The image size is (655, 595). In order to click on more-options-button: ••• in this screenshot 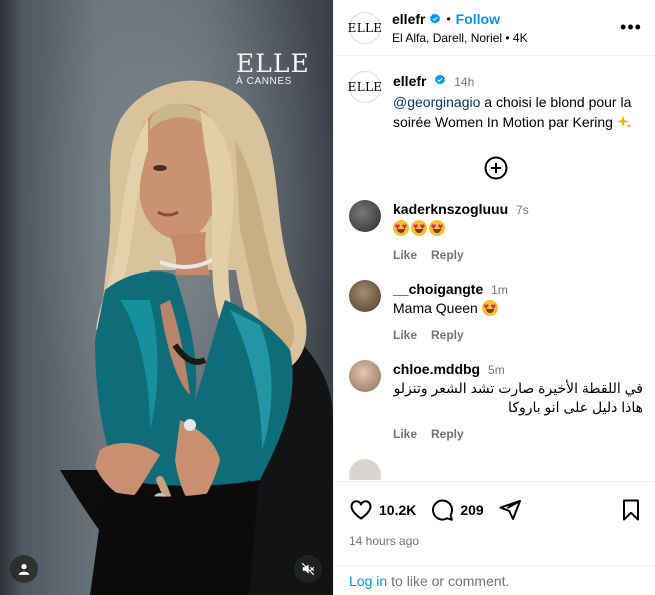, I will do `click(631, 28)`.